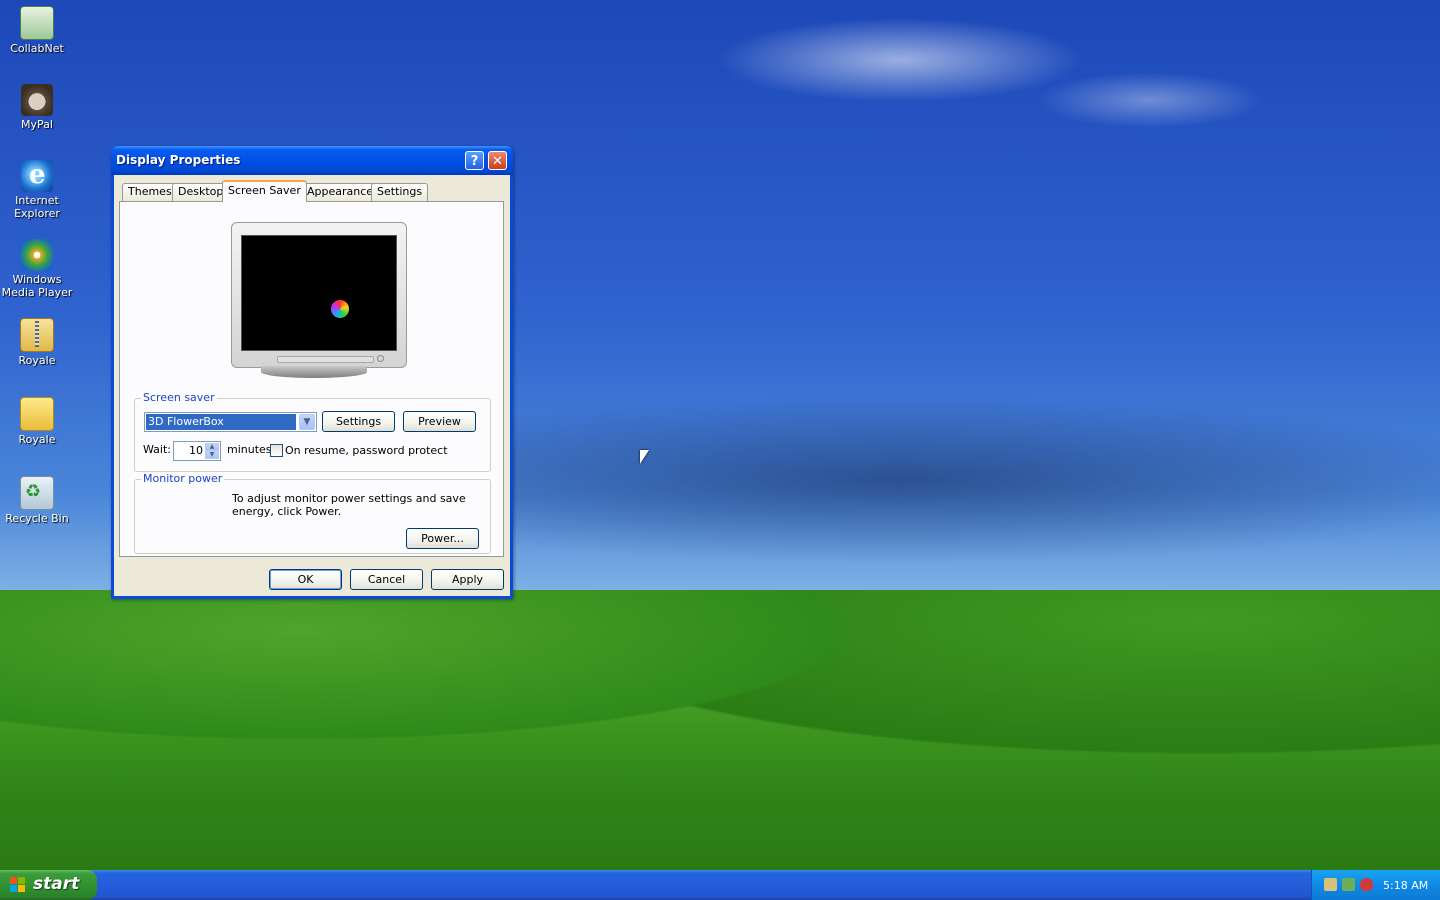  Describe the element at coordinates (37, 493) in the screenshot. I see `recycle-bin-icon` at that location.